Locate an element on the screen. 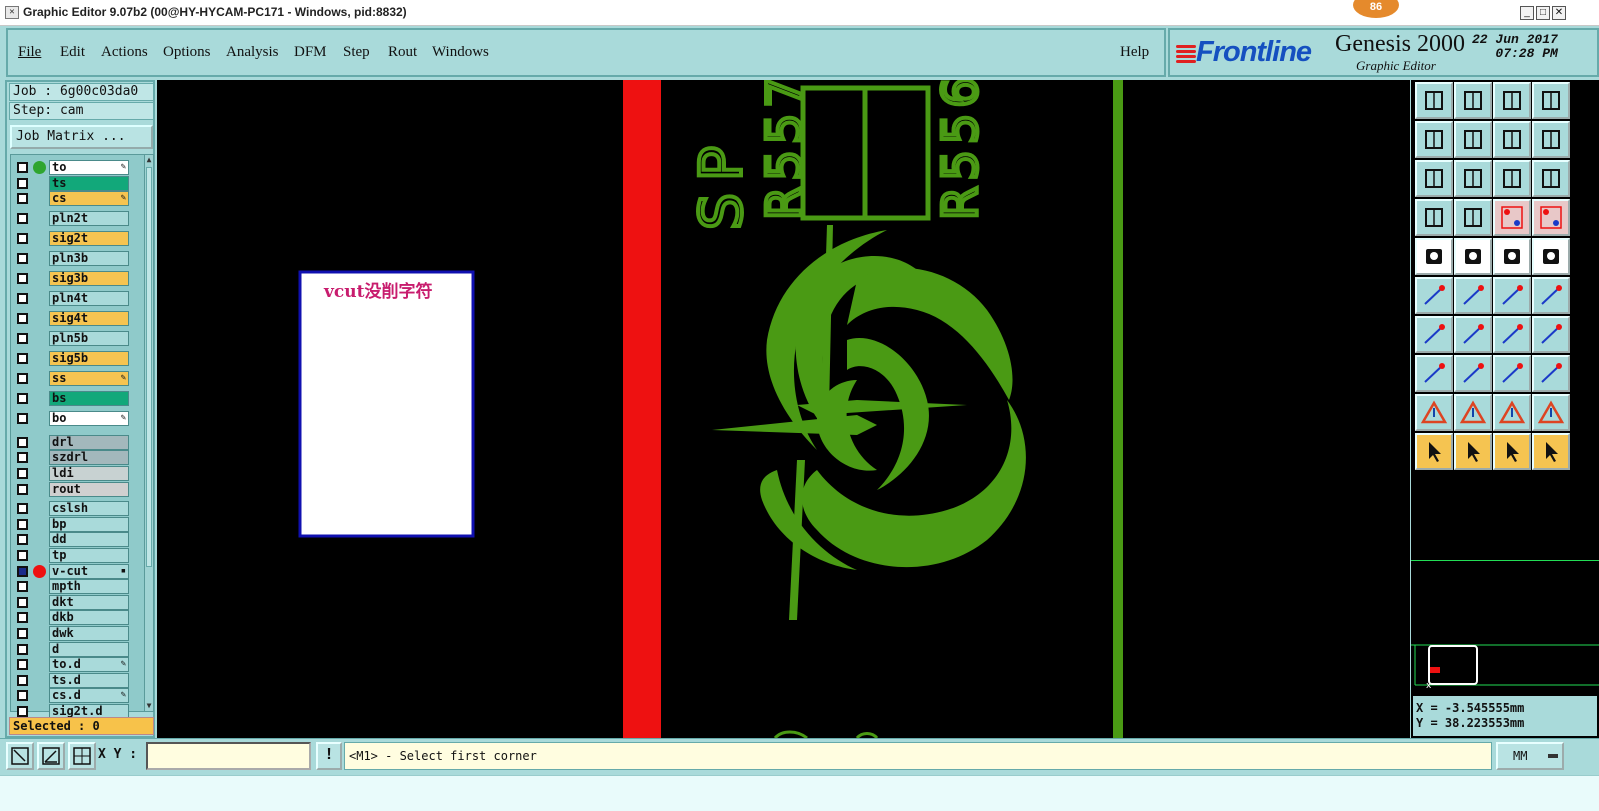 This screenshot has height=811, width=1599. layer-name: ts is located at coordinates (89, 183).